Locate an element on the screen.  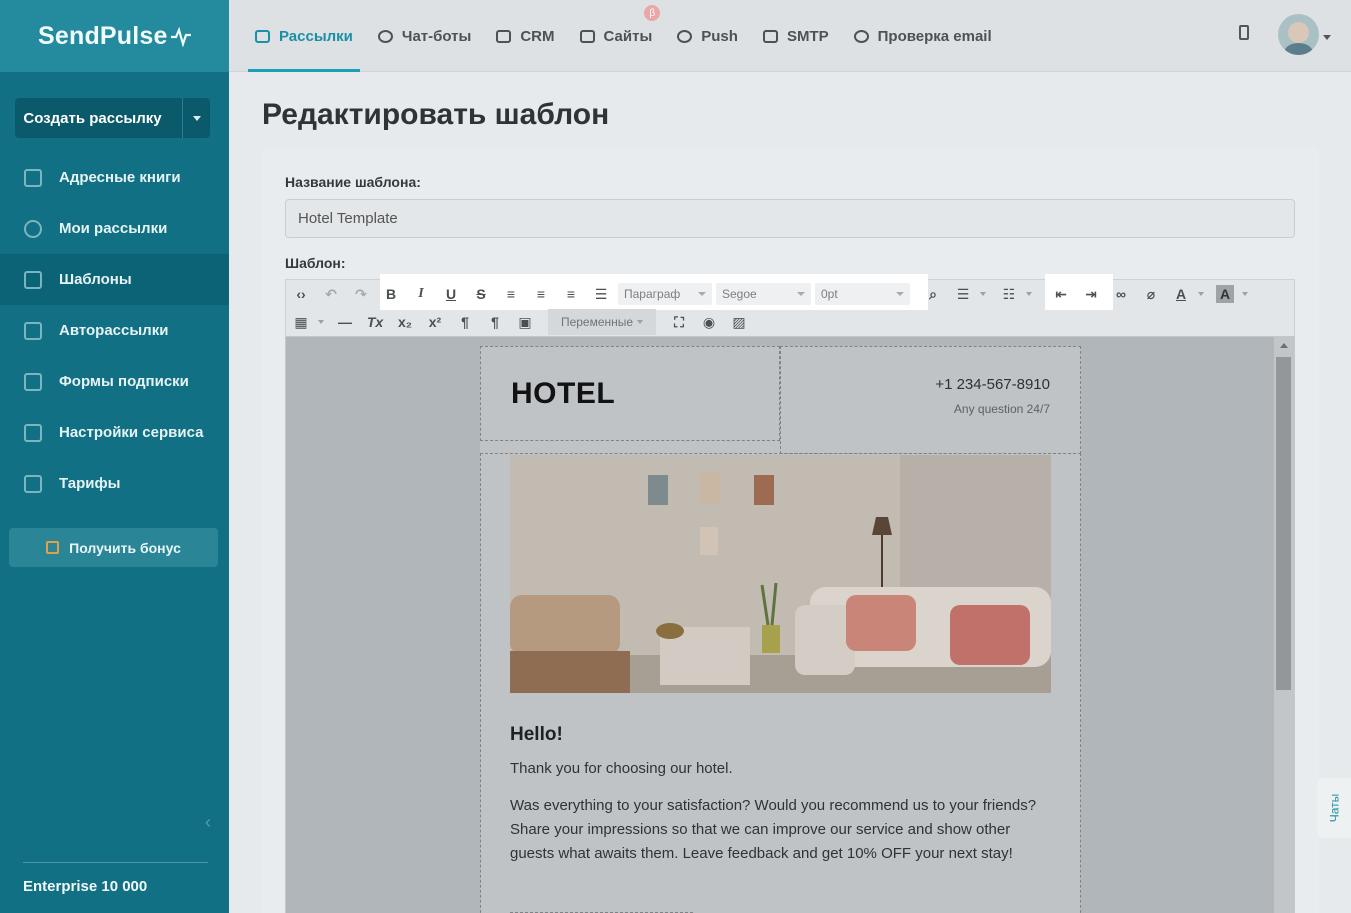
tab-label: Сайты is located at coordinates (628, 36).